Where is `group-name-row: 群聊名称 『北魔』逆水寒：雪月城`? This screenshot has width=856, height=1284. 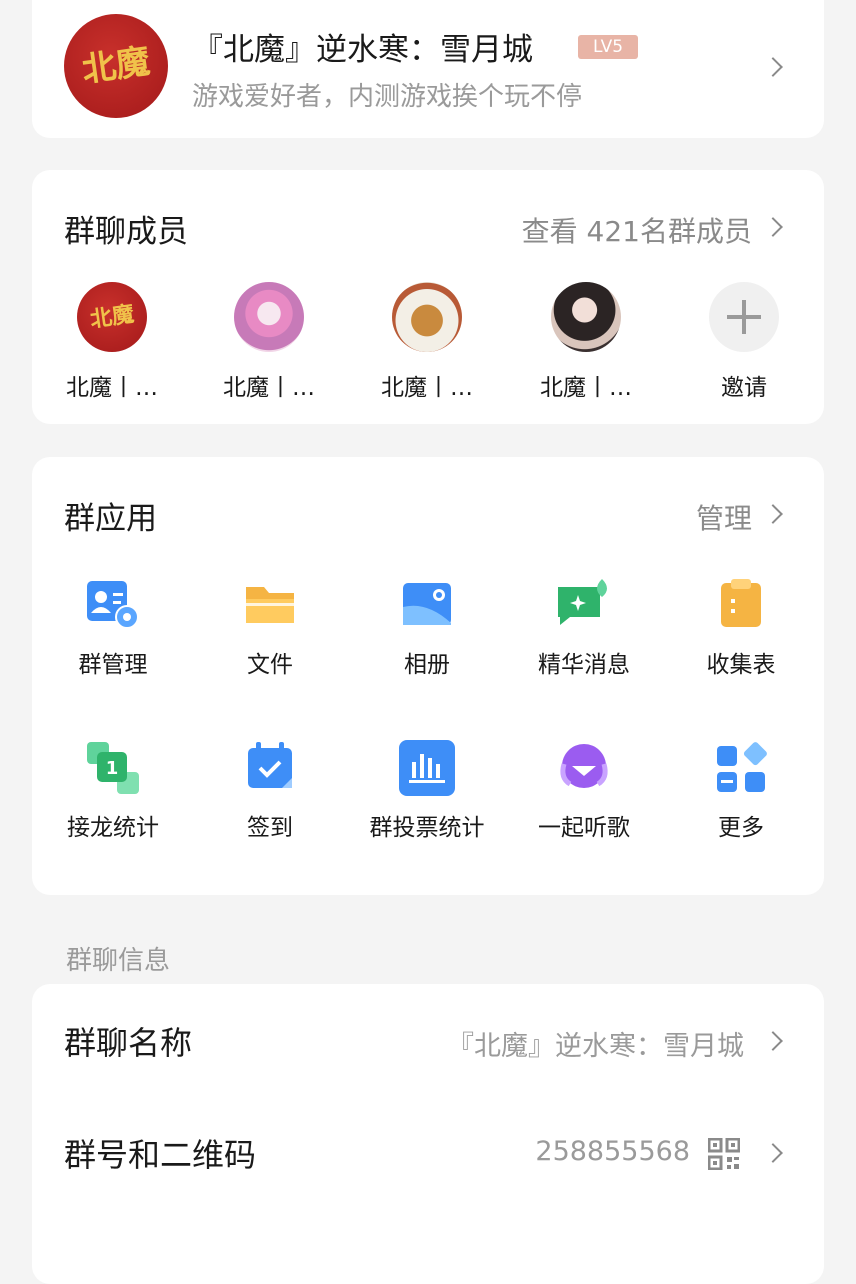 group-name-row: 群聊名称 『北魔』逆水寒：雪月城 is located at coordinates (428, 1040).